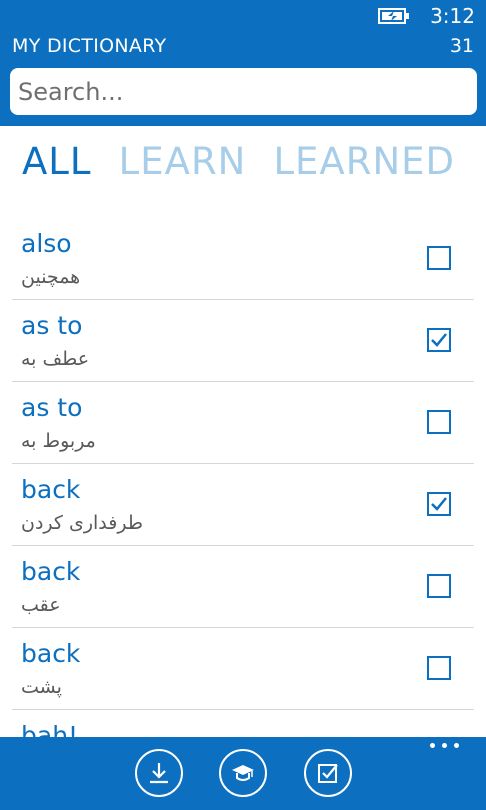  I want to click on word-text: bah!, so click(50, 729).